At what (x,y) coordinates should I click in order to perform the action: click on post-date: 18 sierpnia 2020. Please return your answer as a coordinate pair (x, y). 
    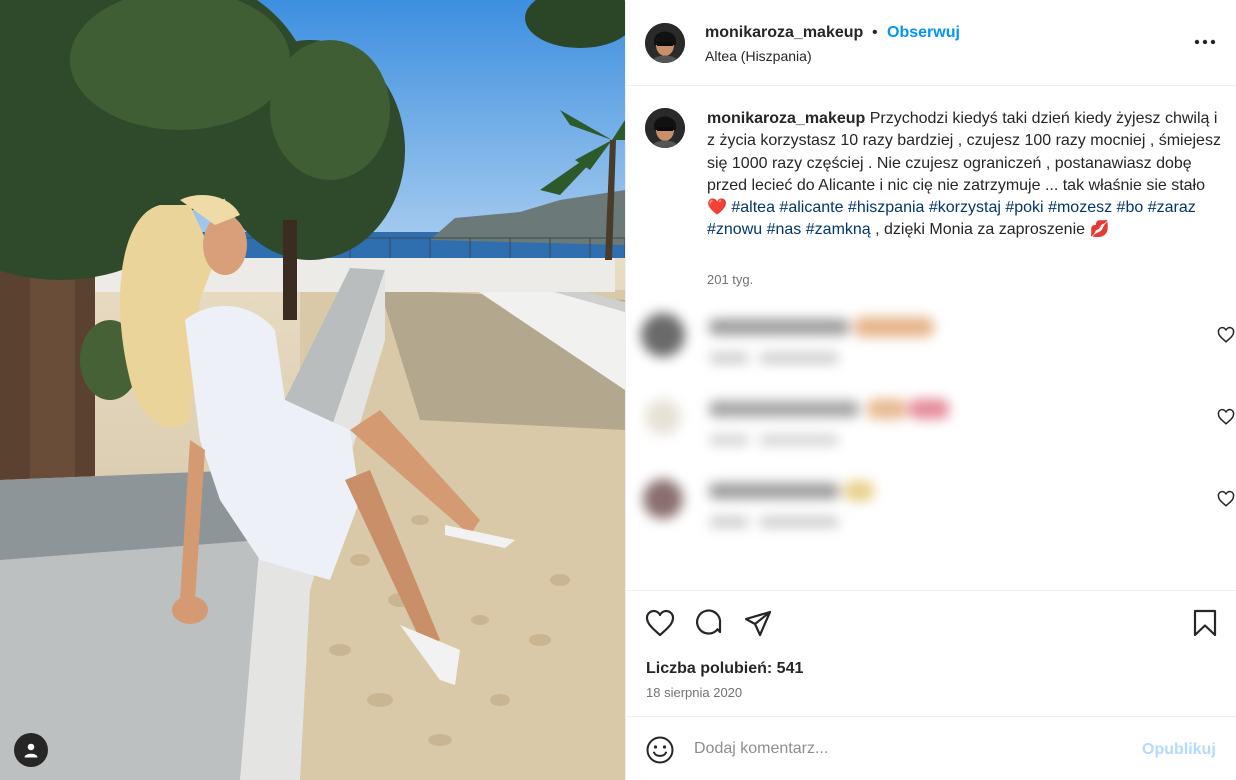
    Looking at the image, I should click on (694, 692).